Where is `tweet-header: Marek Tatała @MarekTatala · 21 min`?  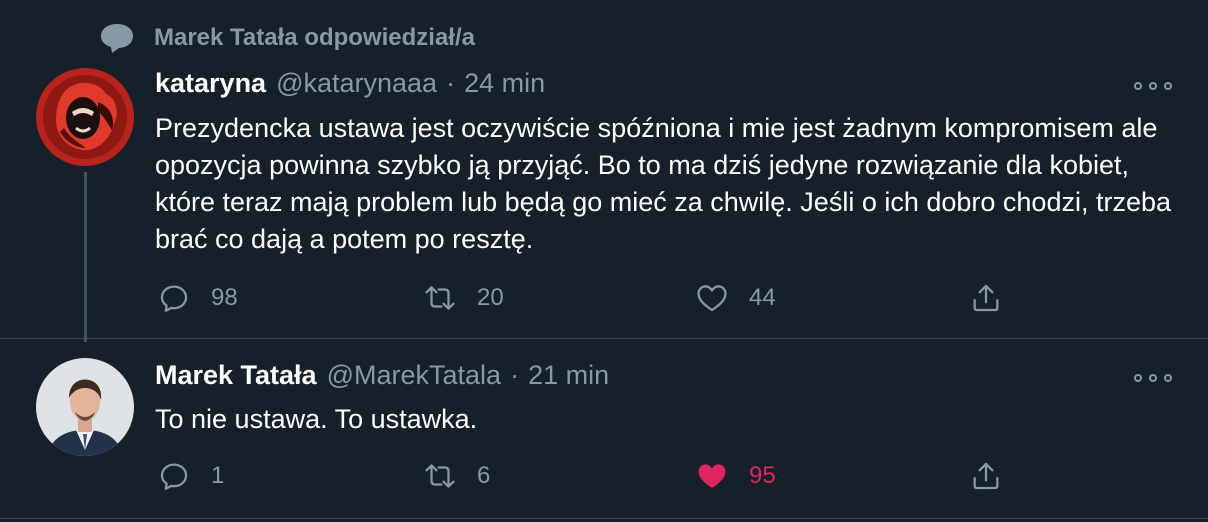 tweet-header: Marek Tatała @MarekTatala · 21 min is located at coordinates (382, 378).